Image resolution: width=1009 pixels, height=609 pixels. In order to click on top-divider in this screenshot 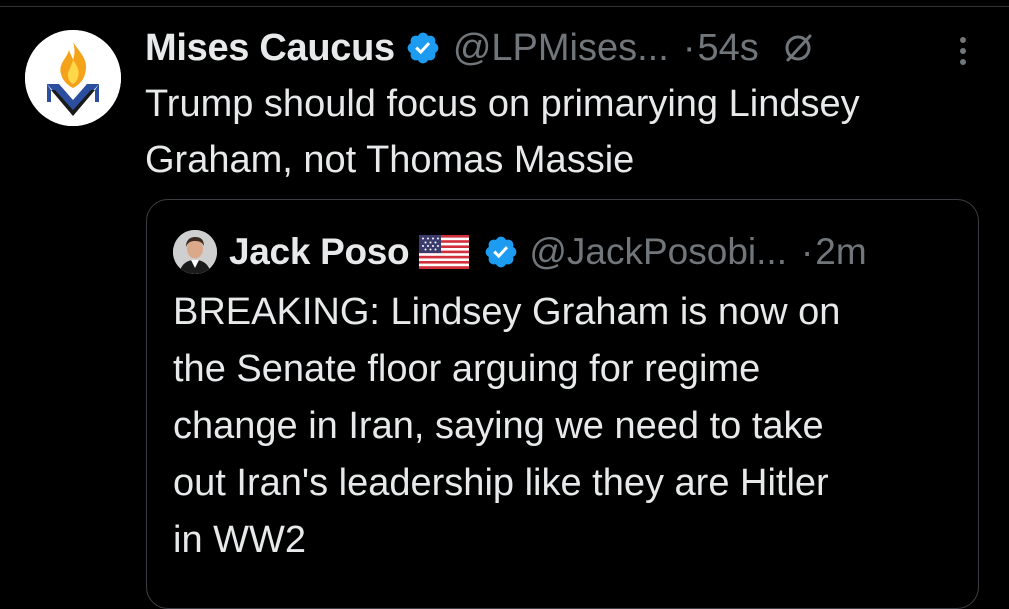, I will do `click(504, 6)`.